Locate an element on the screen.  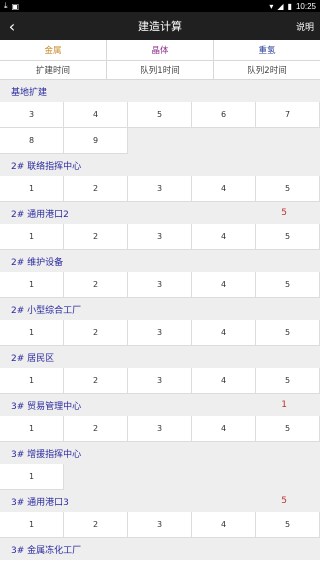
time-tabs: 扩建时间 队列1时间 队列2时间 is located at coordinates (160, 70).